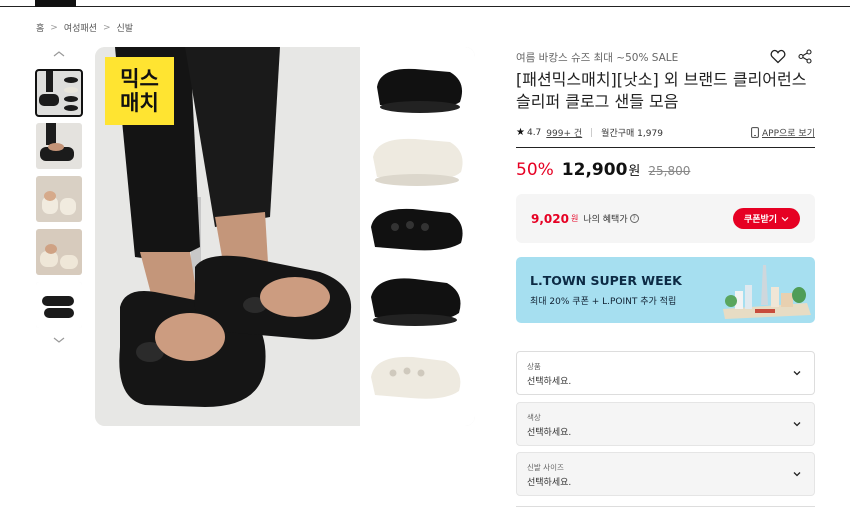 This screenshot has width=850, height=510. I want to click on sale-price: 12,900원, so click(601, 170).